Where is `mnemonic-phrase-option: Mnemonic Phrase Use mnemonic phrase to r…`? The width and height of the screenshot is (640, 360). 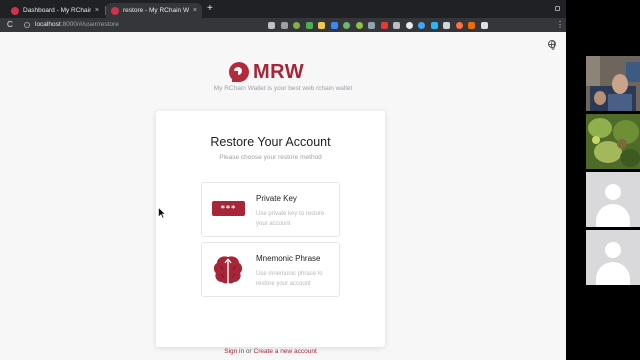 mnemonic-phrase-option: Mnemonic Phrase Use mnemonic phrase to r… is located at coordinates (270, 269).